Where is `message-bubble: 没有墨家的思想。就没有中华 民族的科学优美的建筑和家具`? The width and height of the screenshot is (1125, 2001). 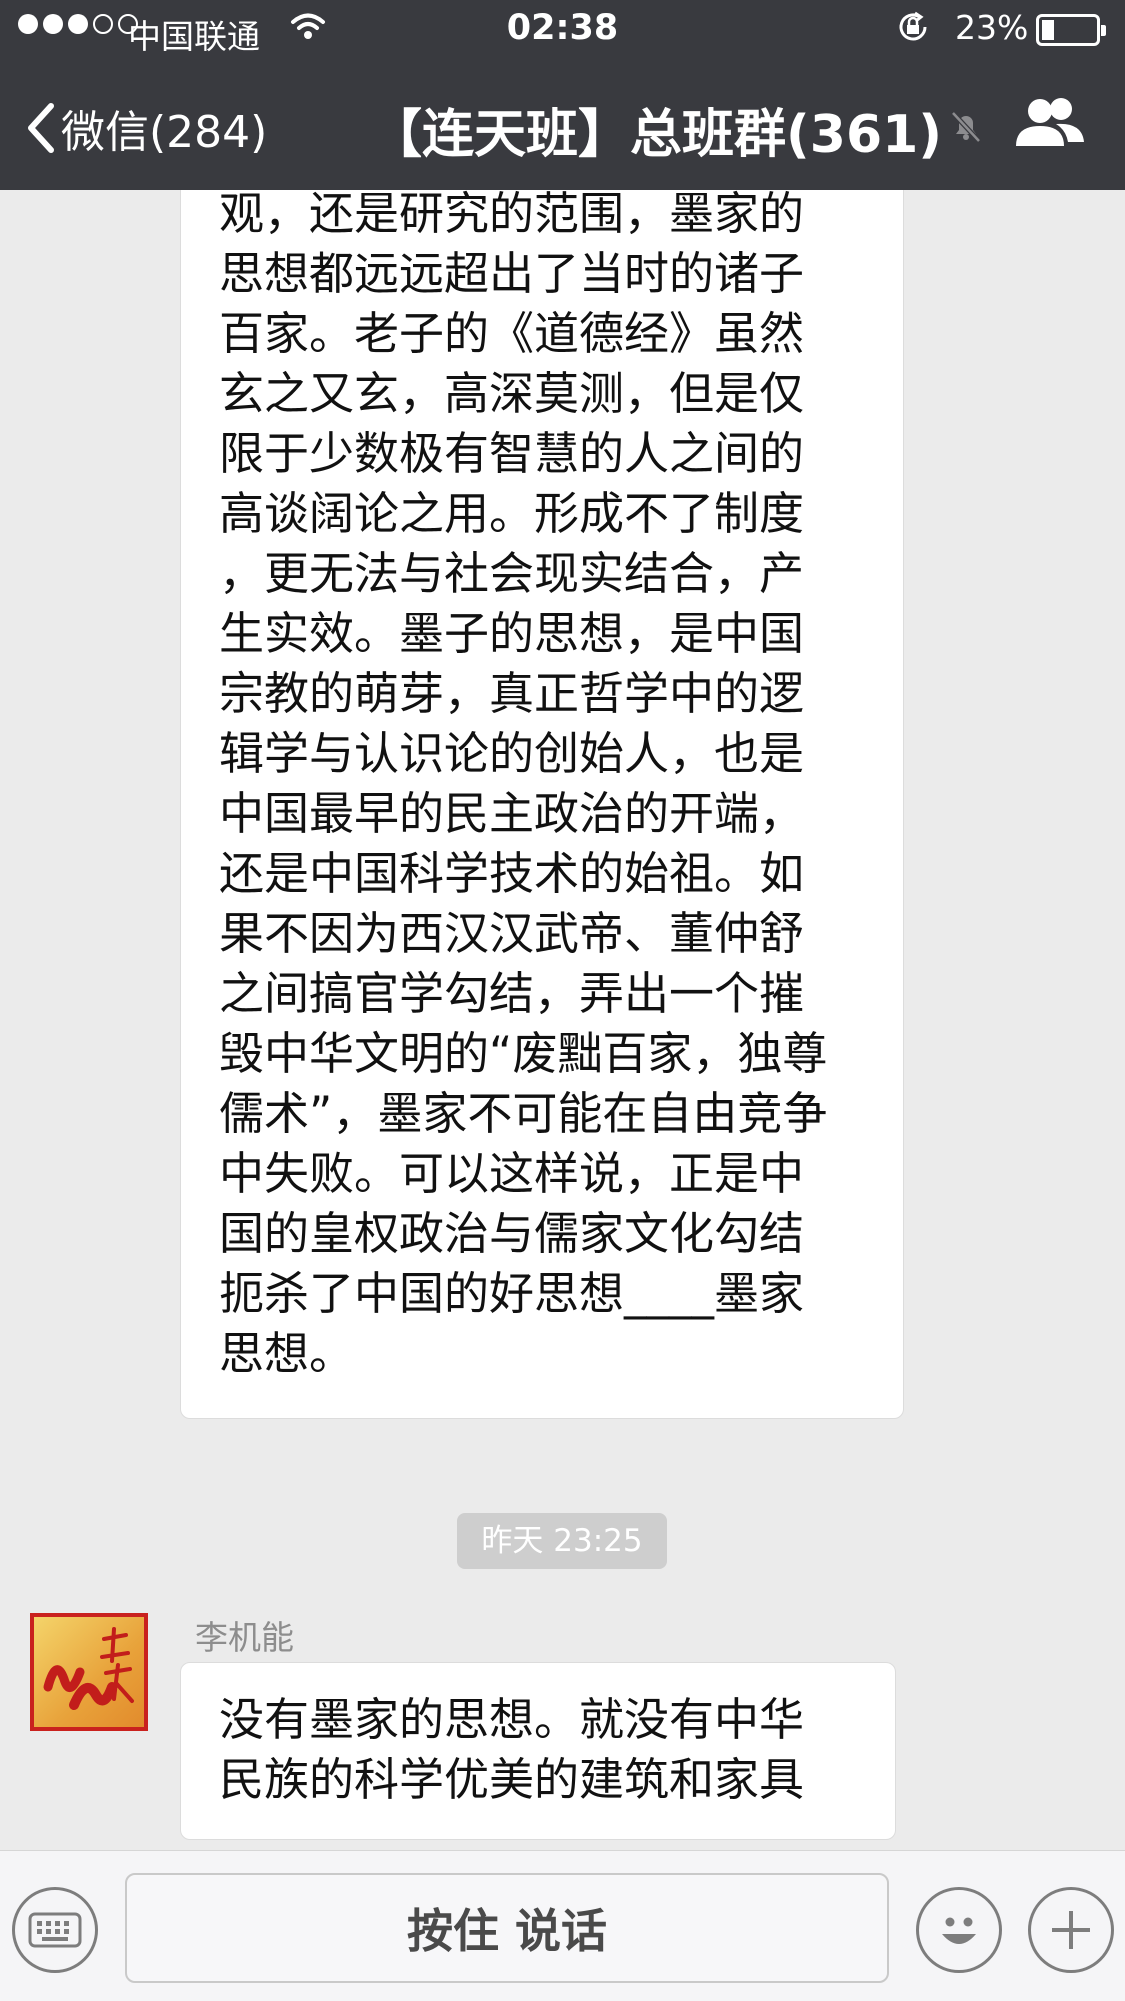
message-bubble: 没有墨家的思想。就没有中华 民族的科学优美的建筑和家具 is located at coordinates (538, 1751).